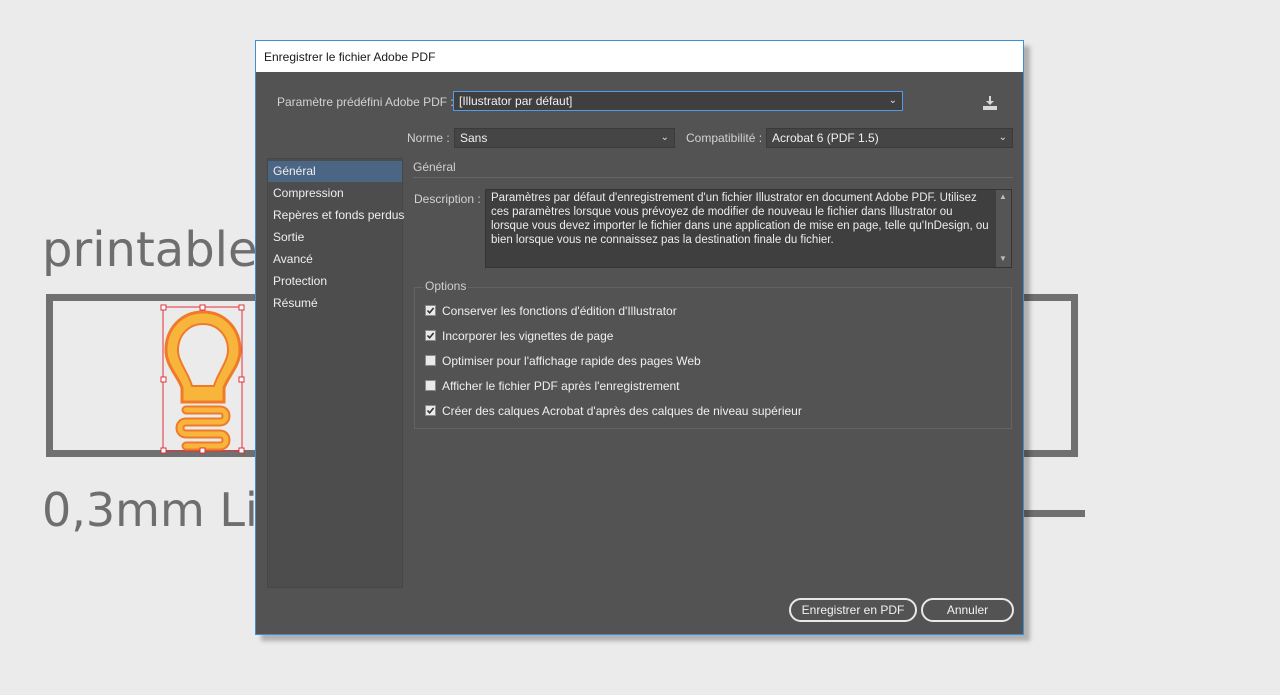 Image resolution: width=1280 pixels, height=695 pixels. I want to click on description-label: Description :, so click(447, 199).